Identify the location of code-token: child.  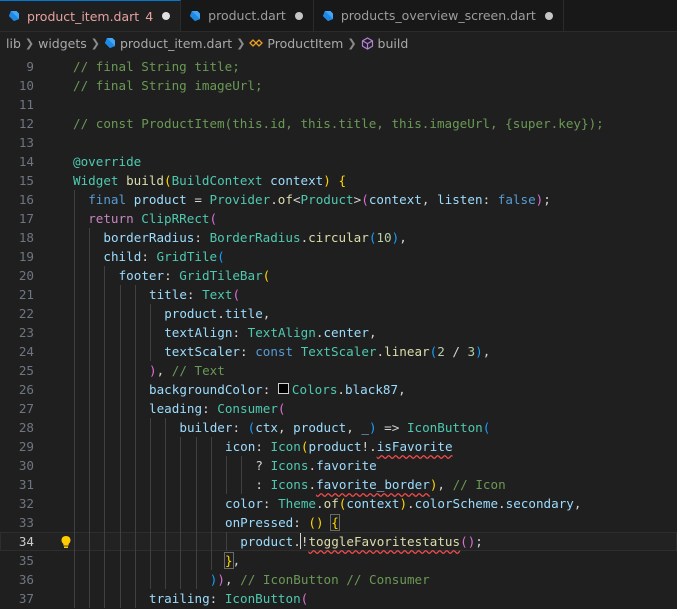
(122, 256).